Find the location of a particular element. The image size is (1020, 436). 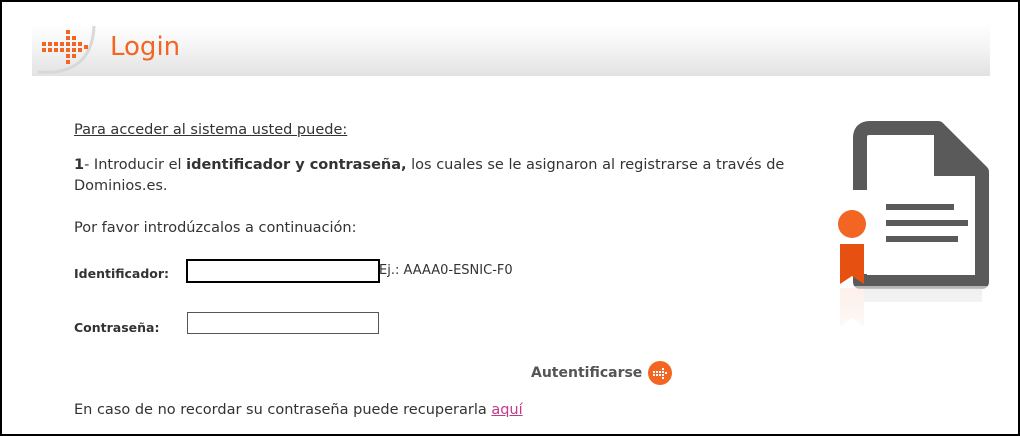

authenticate-button: Autentificarse is located at coordinates (602, 373).